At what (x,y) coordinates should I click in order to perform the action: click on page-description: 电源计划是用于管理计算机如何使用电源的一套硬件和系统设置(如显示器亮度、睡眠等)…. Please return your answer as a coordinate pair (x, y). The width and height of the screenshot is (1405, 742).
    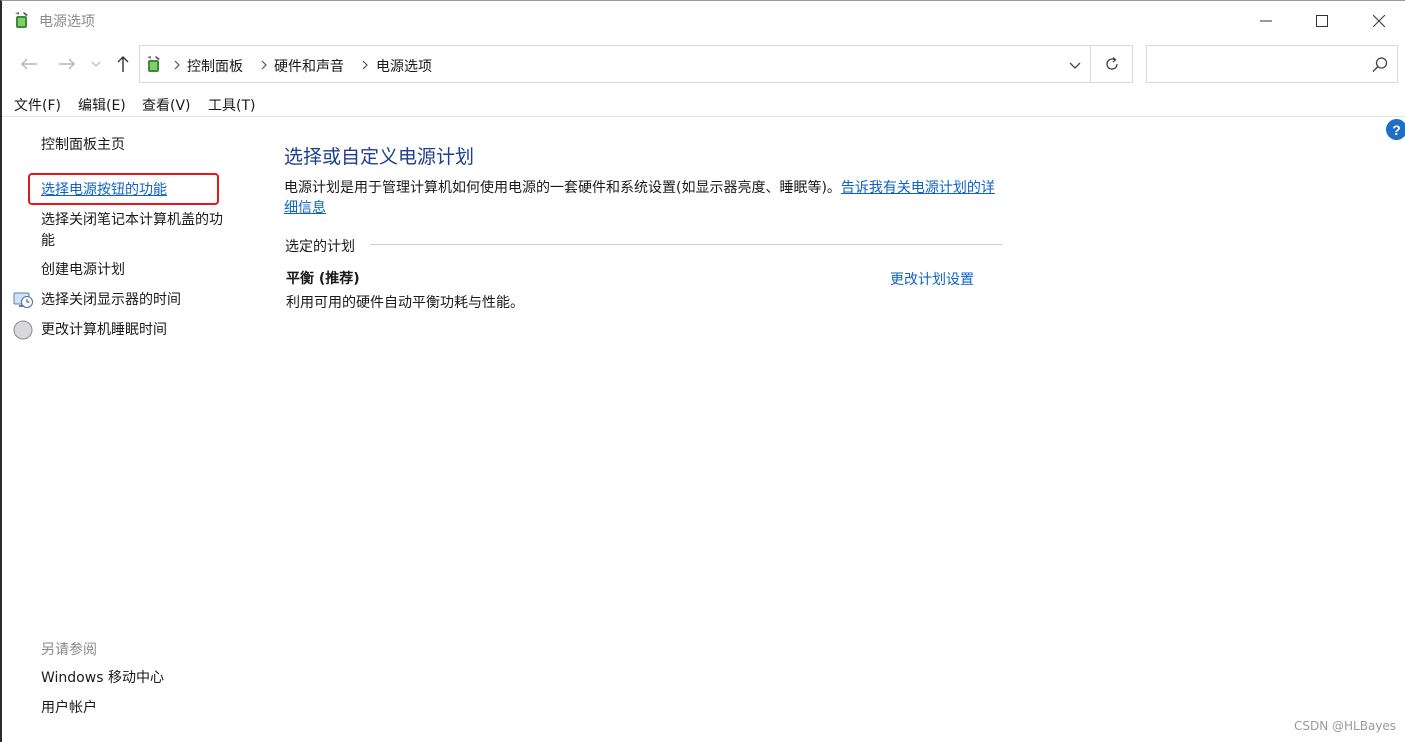
    Looking at the image, I should click on (644, 198).